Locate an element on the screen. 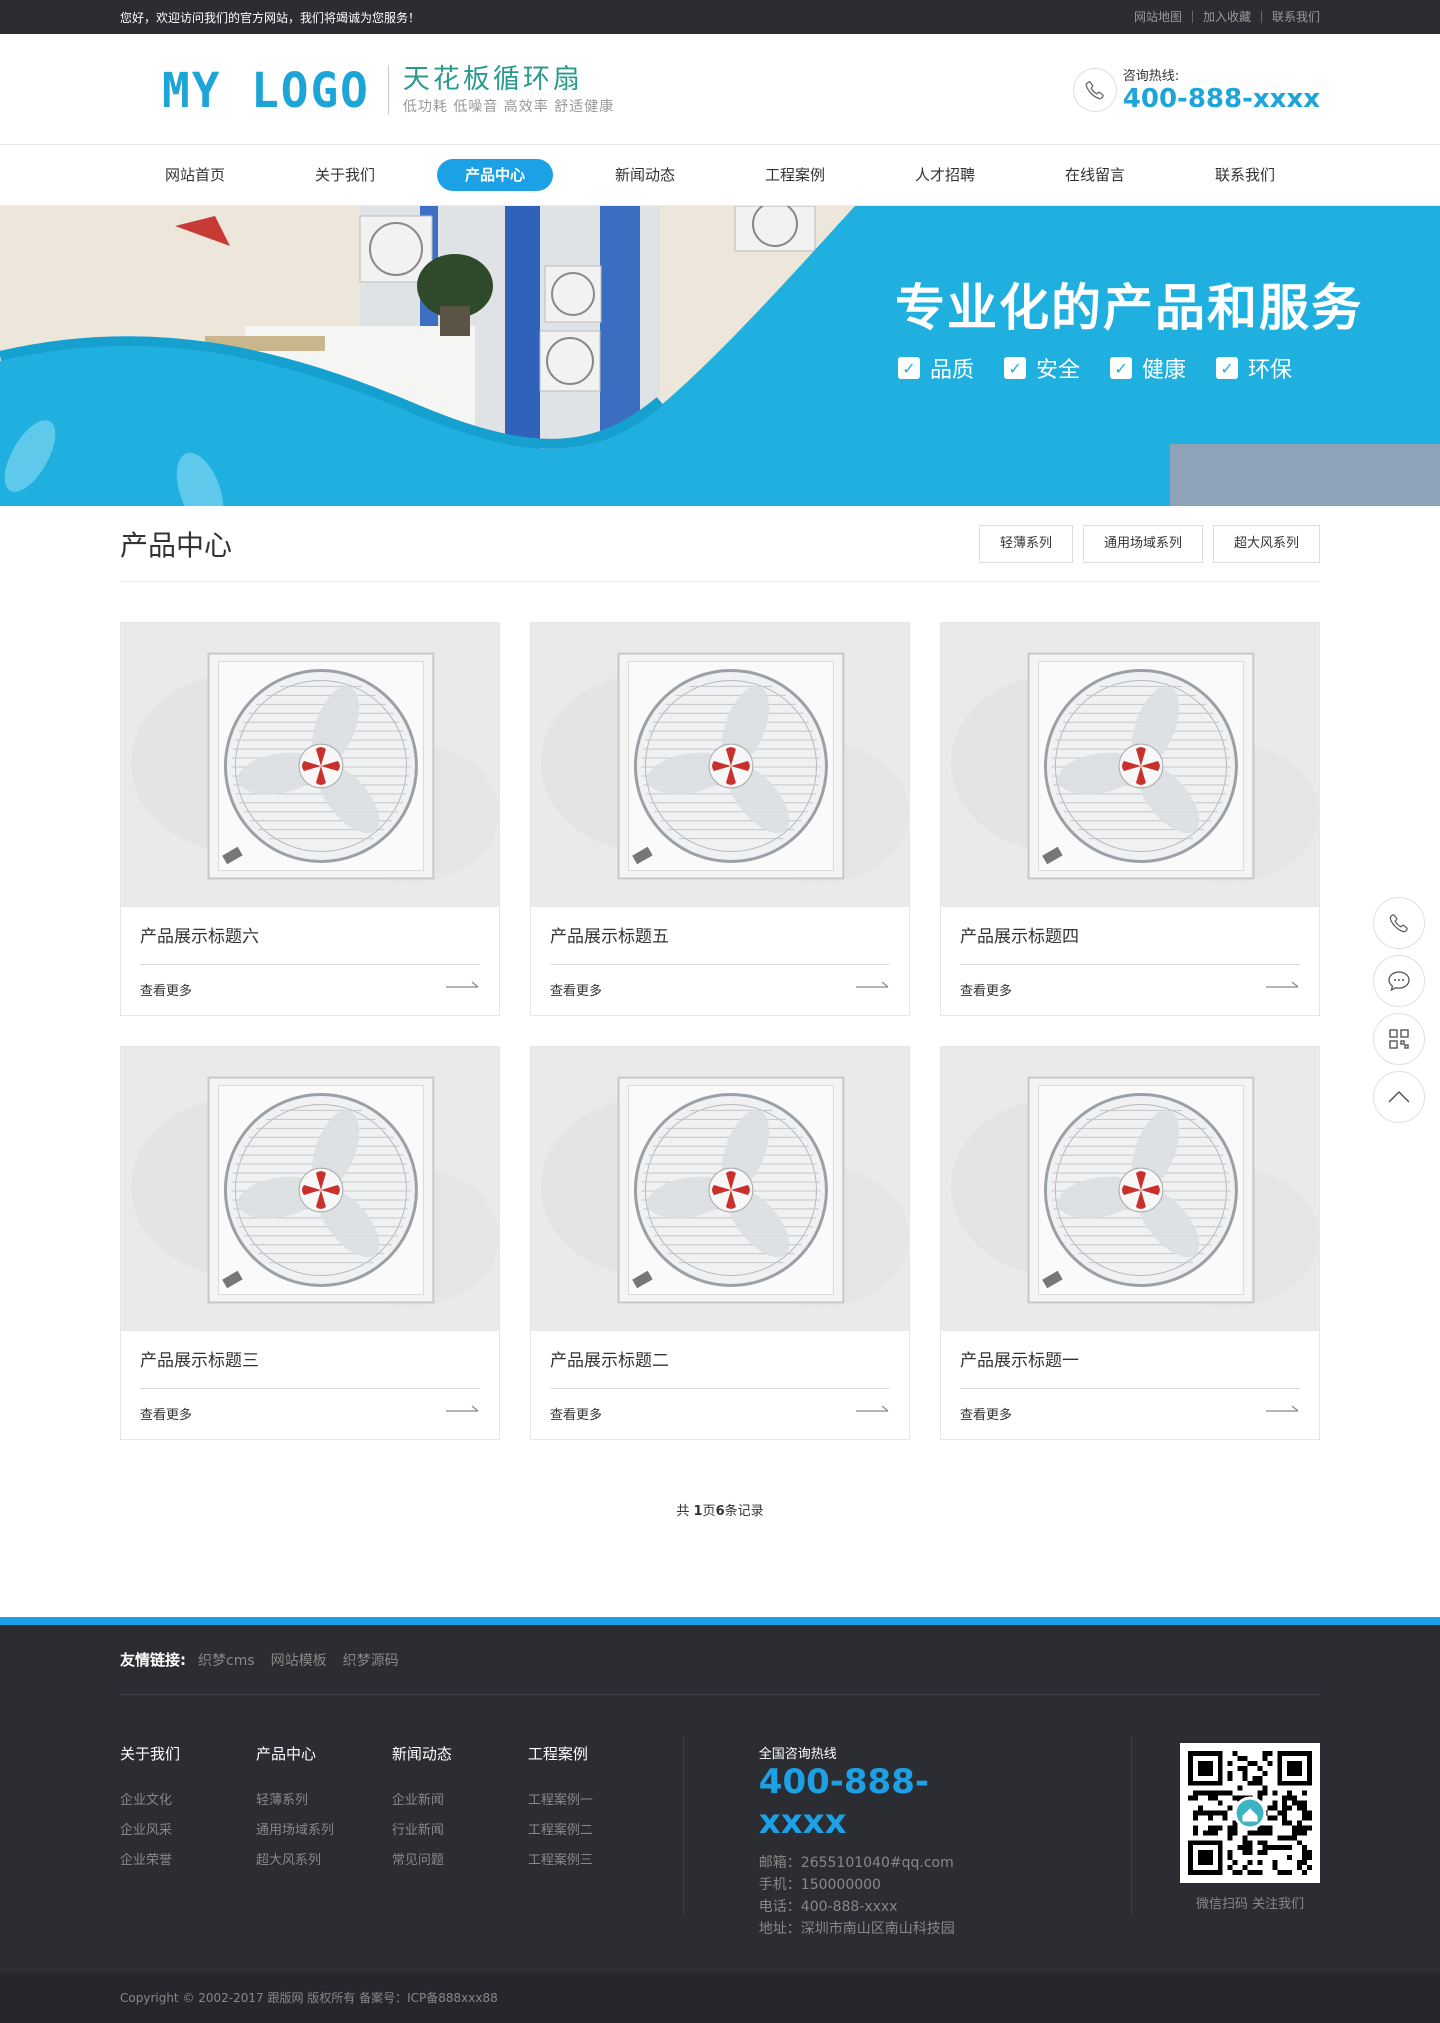 The image size is (1440, 2023). friend-link: 织梦cms is located at coordinates (226, 1660).